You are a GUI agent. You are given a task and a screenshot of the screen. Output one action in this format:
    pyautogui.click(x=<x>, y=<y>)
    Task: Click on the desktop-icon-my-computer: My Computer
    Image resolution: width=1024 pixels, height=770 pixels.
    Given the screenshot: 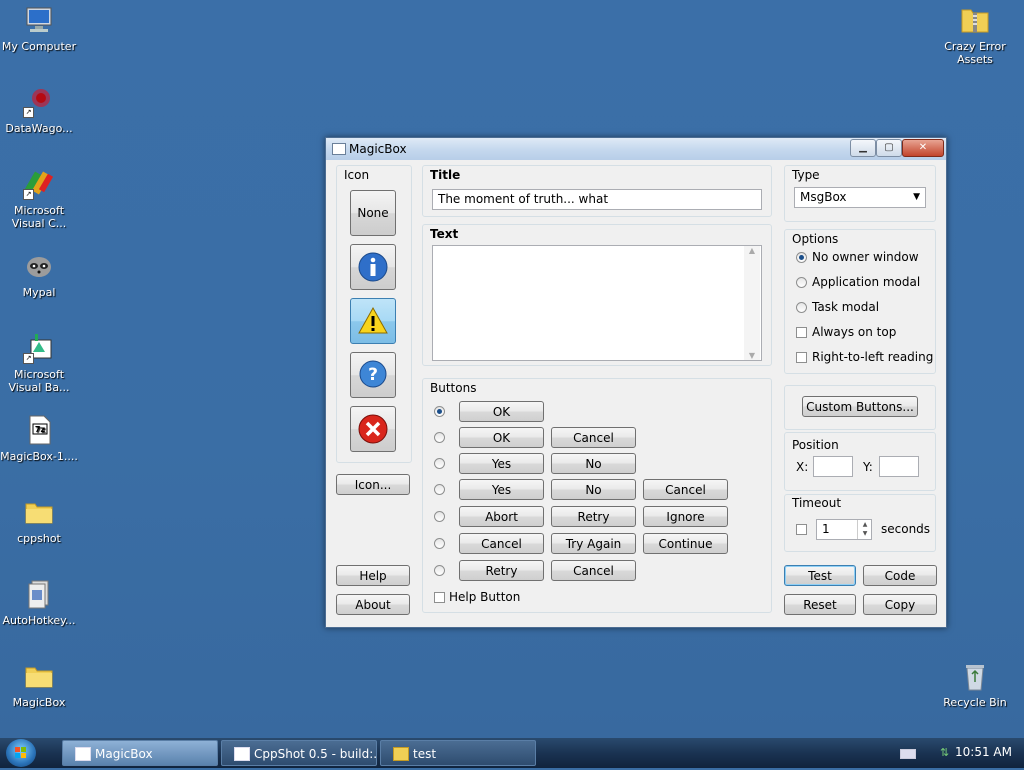 What is the action you would take?
    pyautogui.click(x=39, y=28)
    